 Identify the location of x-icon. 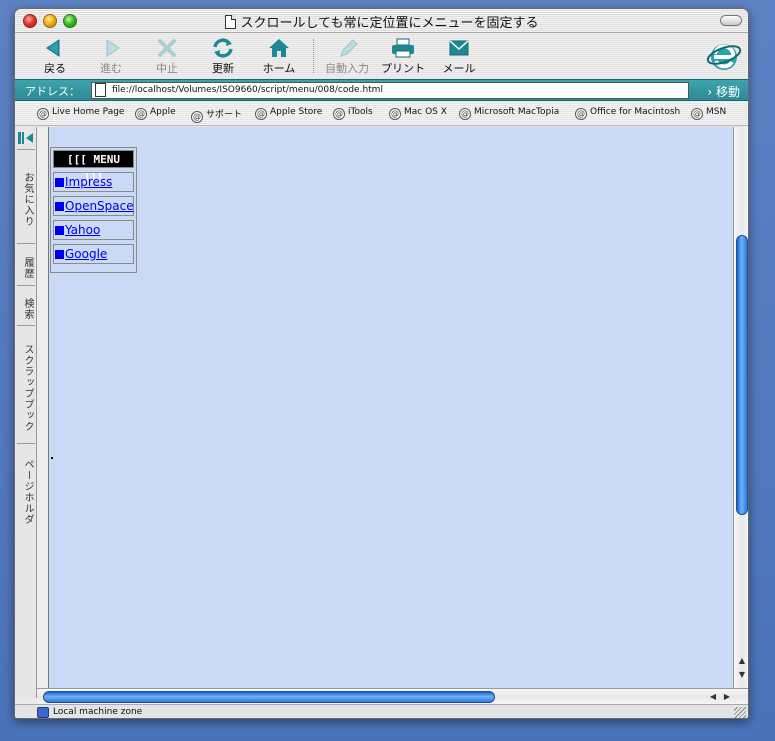
(167, 48).